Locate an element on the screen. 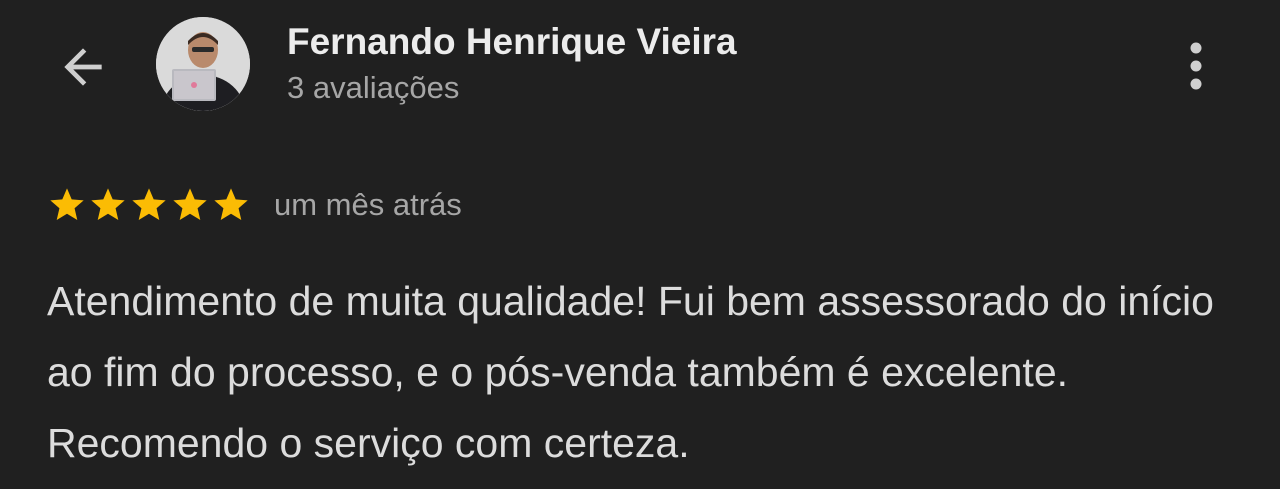 This screenshot has height=489, width=1280. more-vert-icon is located at coordinates (1196, 66).